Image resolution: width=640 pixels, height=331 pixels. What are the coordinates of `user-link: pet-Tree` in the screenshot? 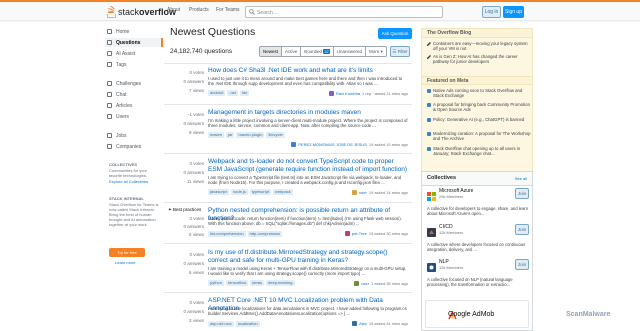 It's located at (359, 233).